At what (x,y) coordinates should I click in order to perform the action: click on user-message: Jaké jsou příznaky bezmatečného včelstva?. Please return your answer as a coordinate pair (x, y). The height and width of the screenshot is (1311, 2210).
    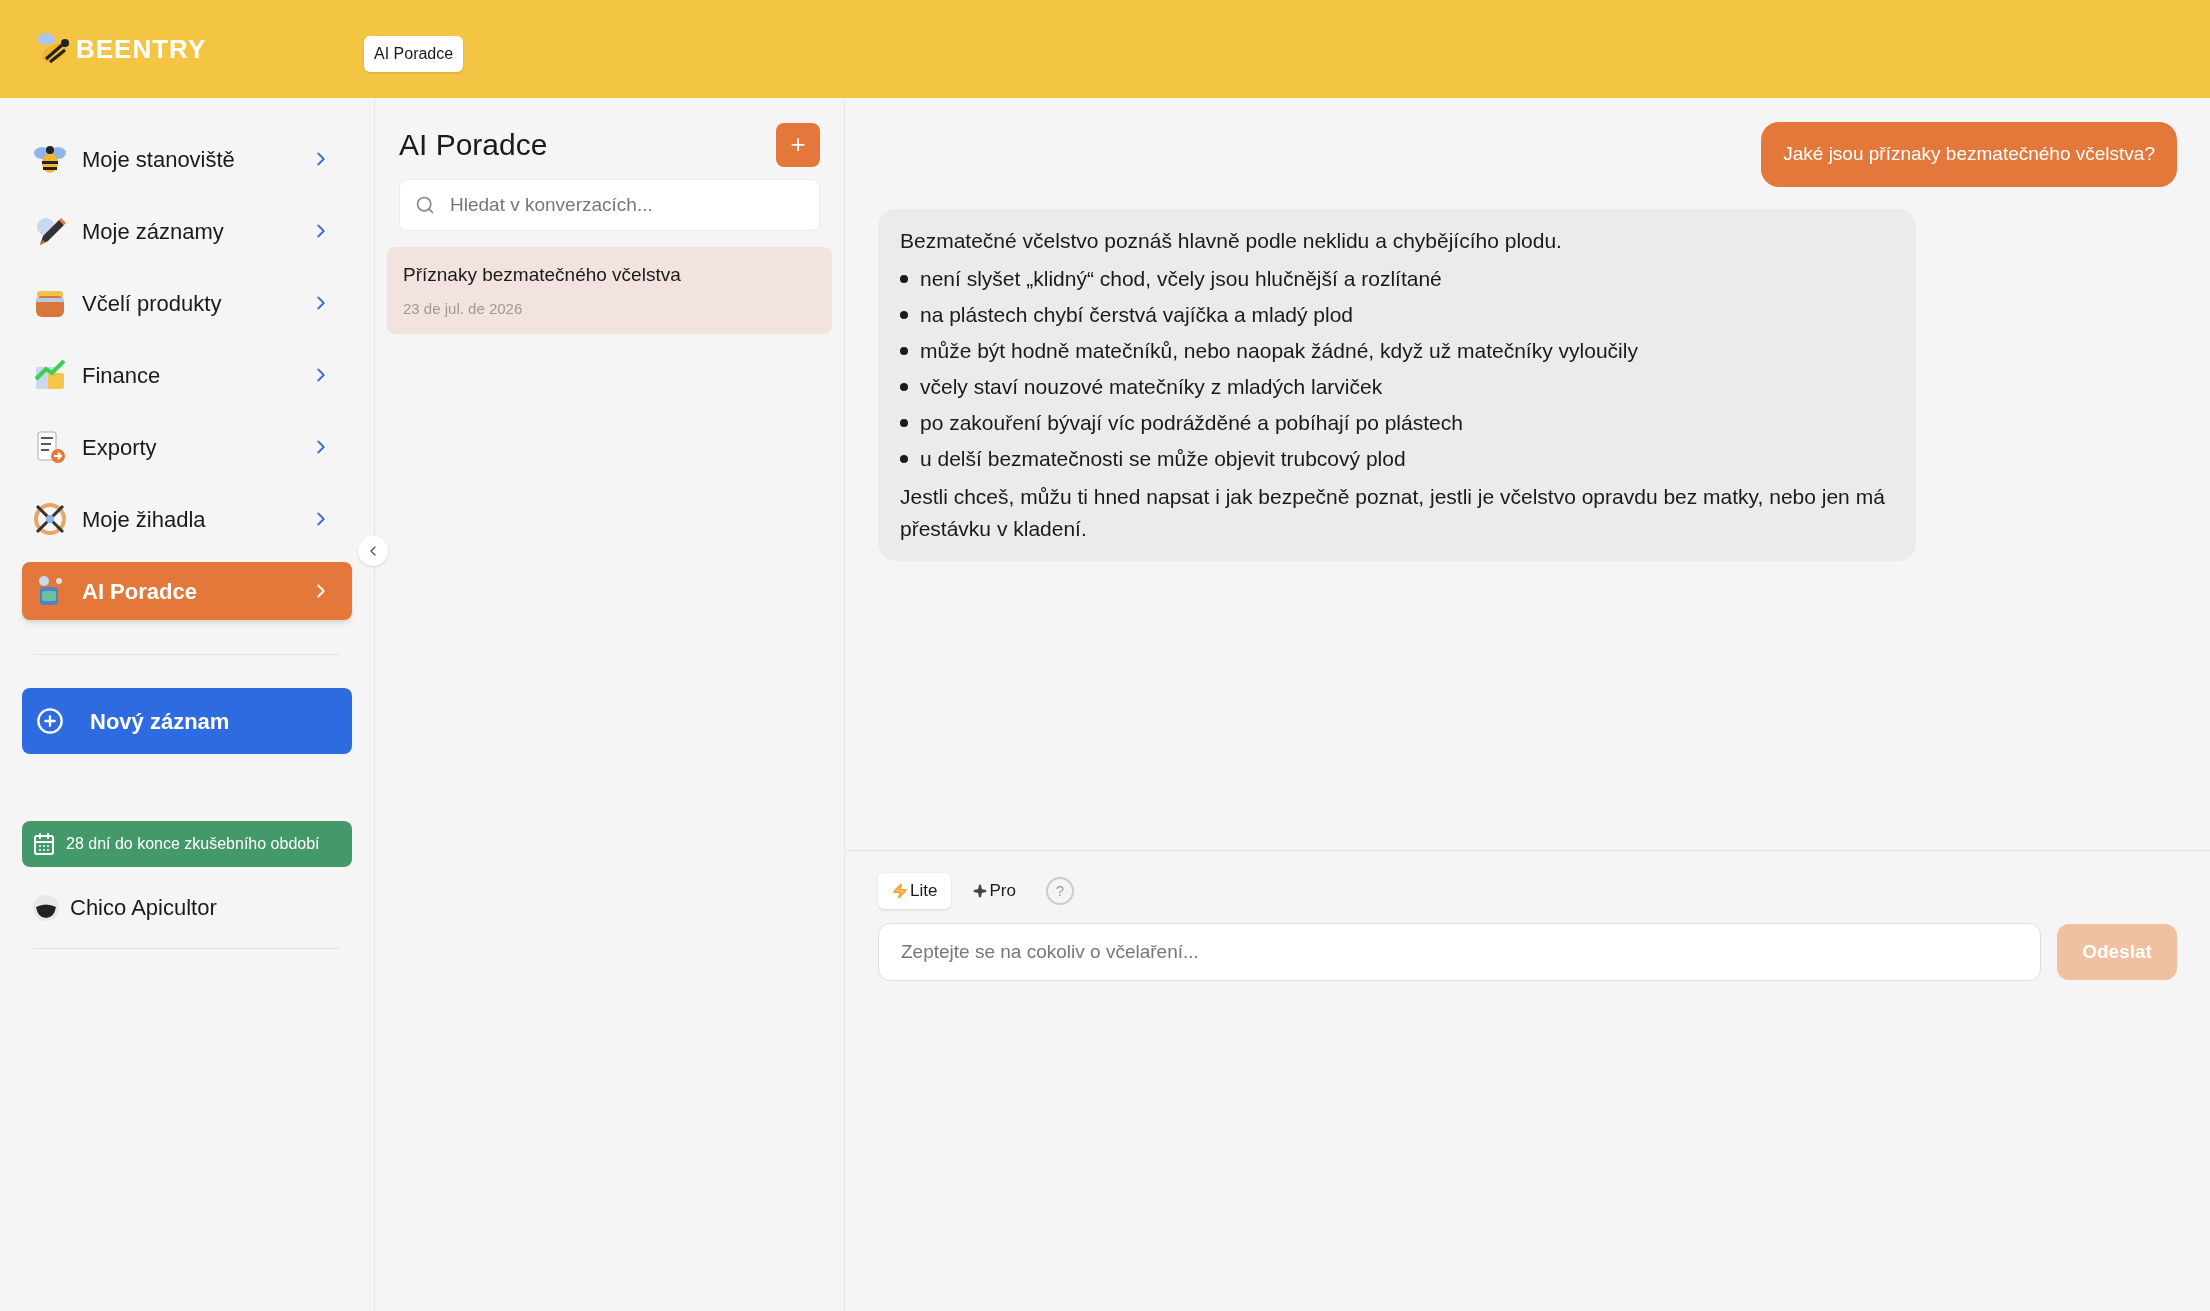
    Looking at the image, I should click on (1969, 154).